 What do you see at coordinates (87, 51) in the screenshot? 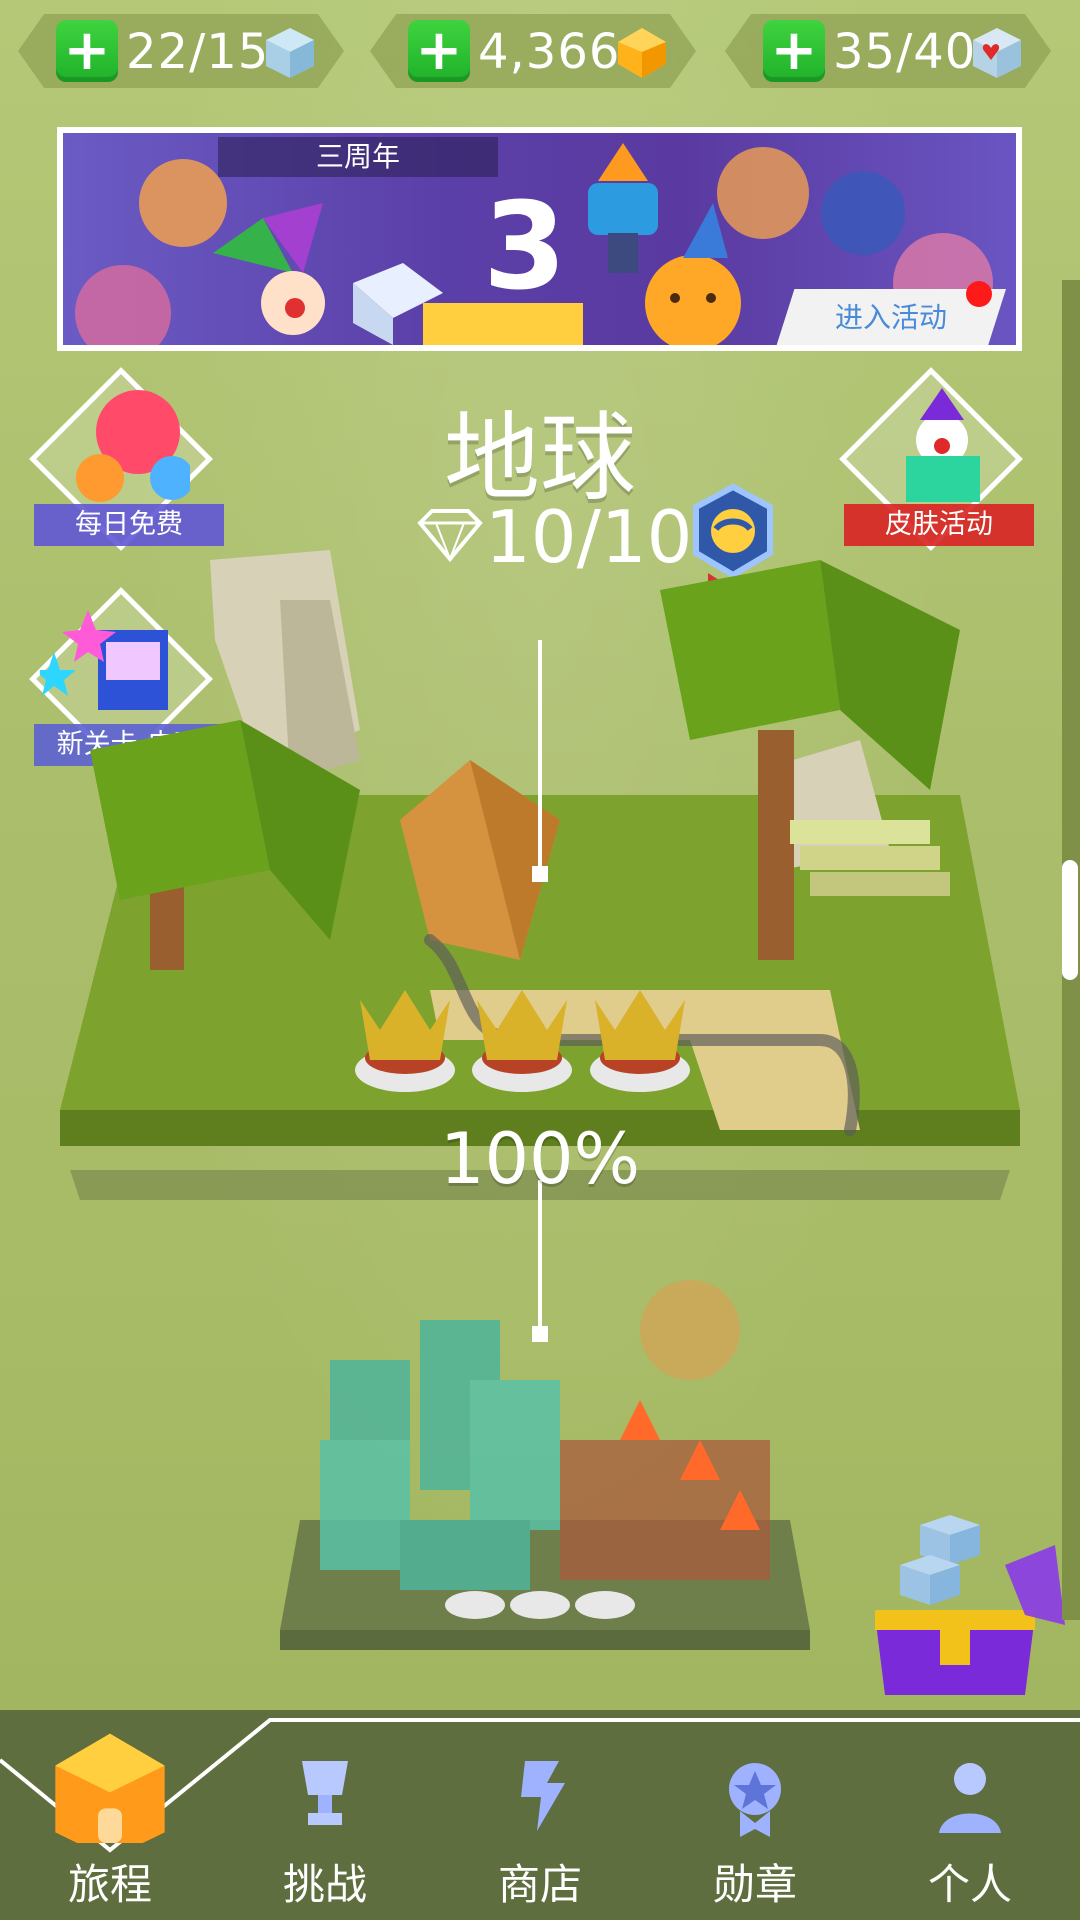
I see `add-ice-button: +` at bounding box center [87, 51].